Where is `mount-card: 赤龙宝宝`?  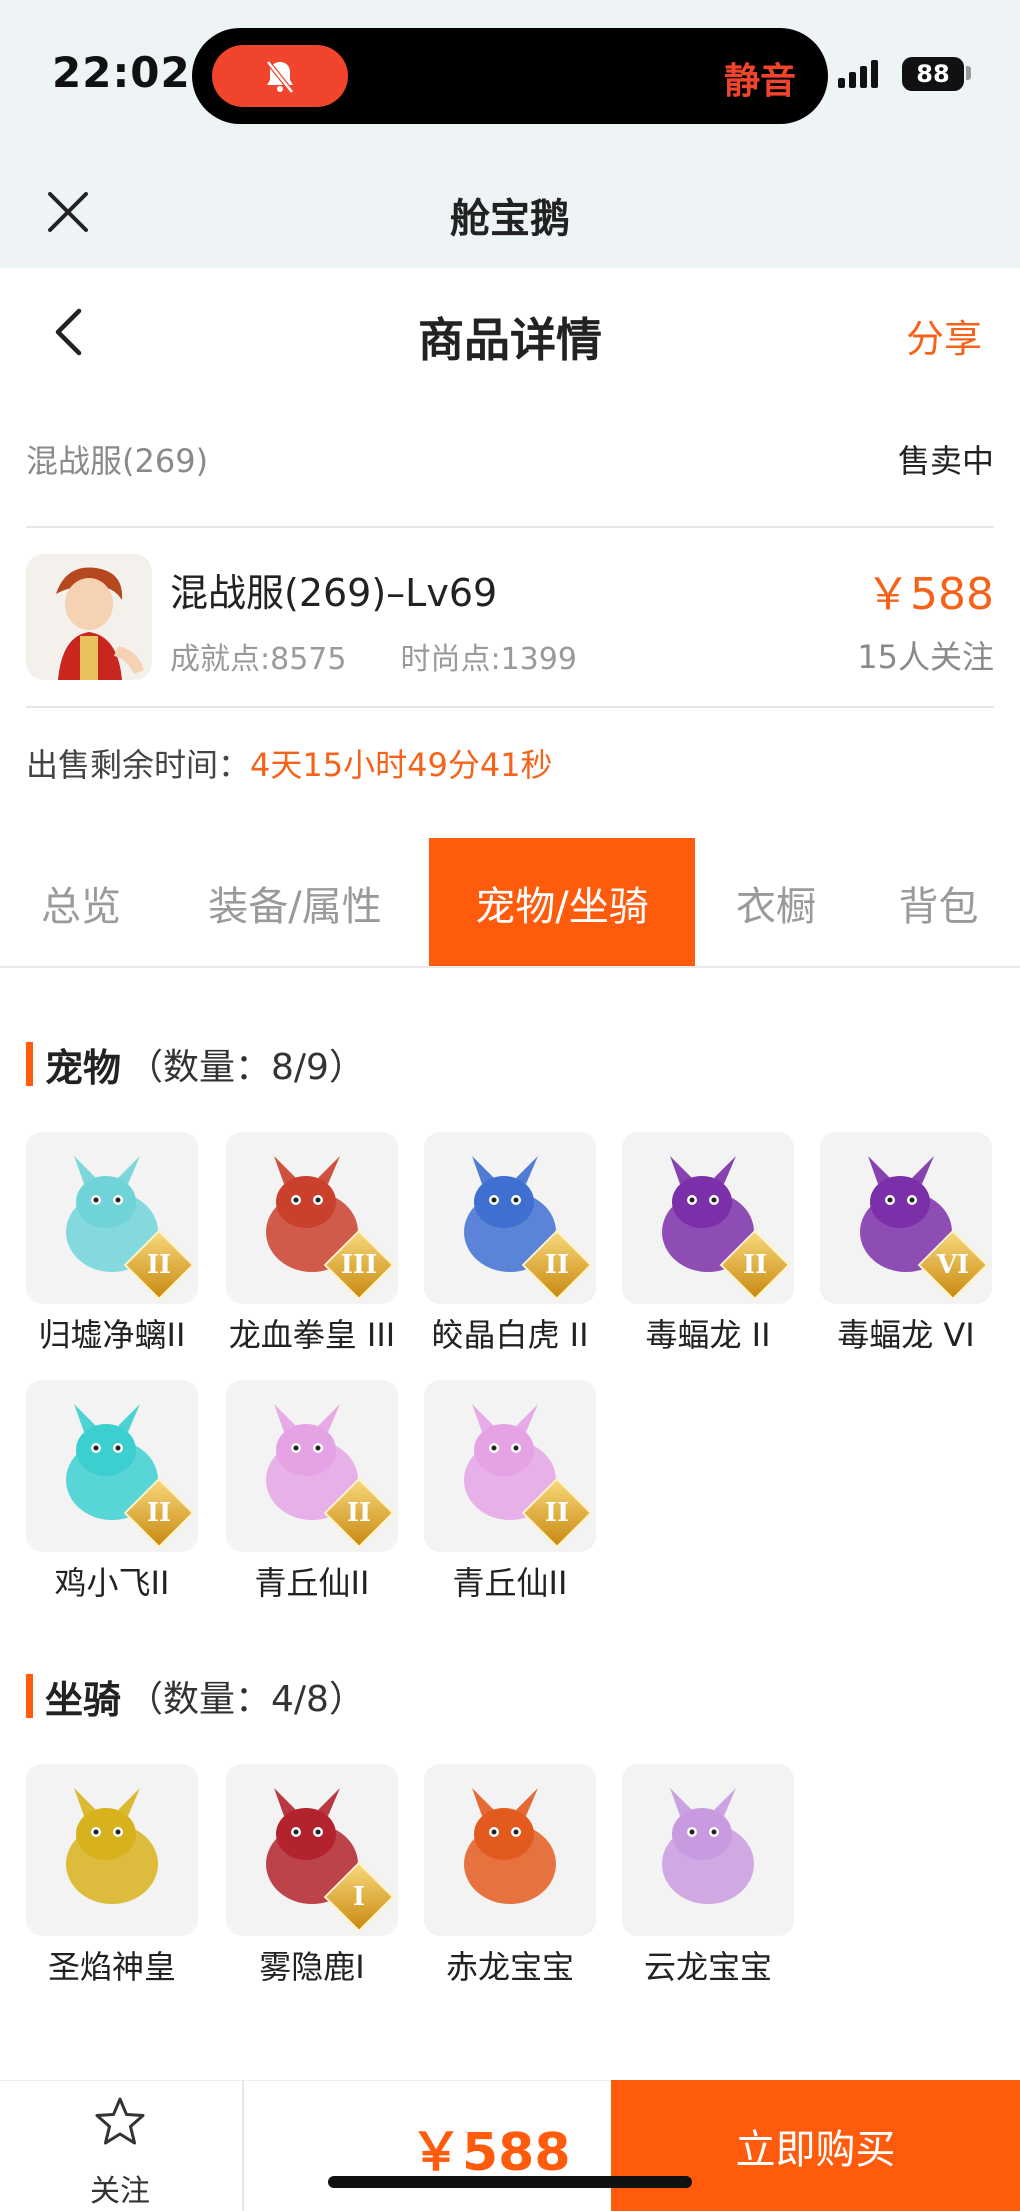 mount-card: 赤龙宝宝 is located at coordinates (510, 1876).